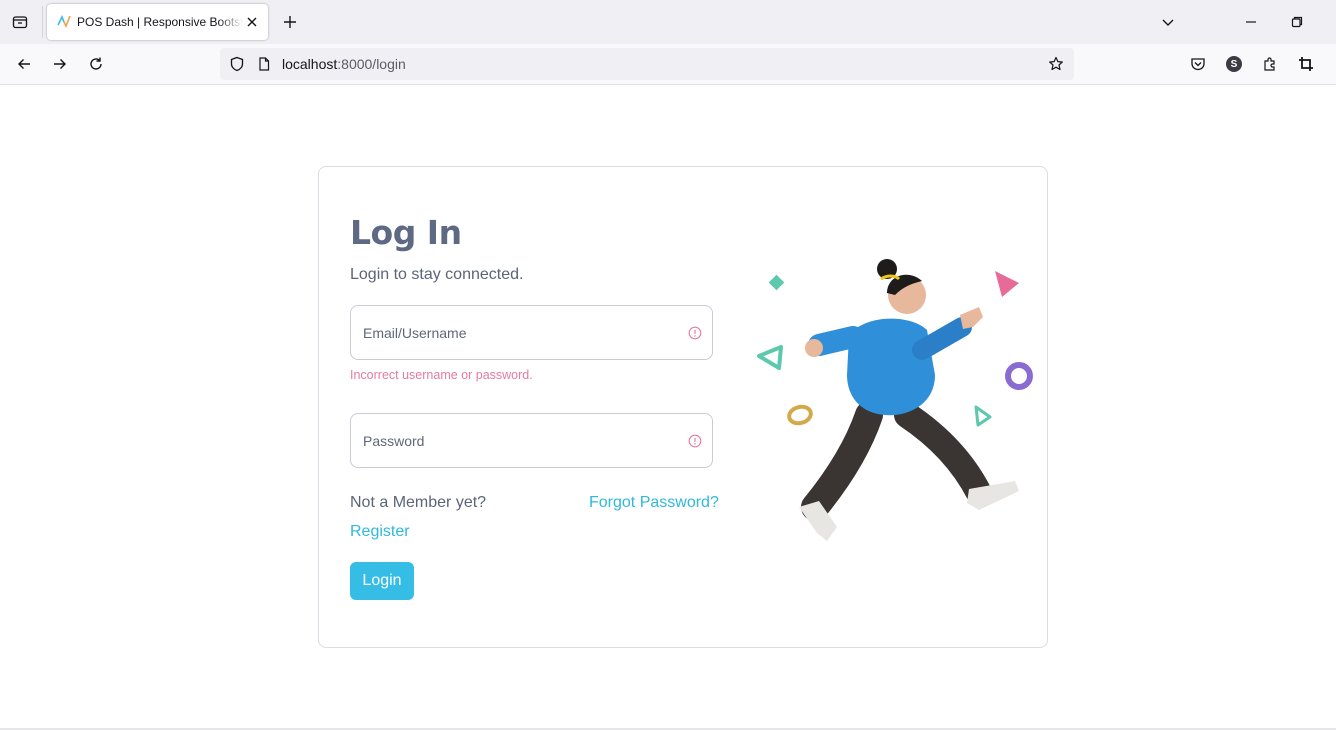 The width and height of the screenshot is (1336, 730). What do you see at coordinates (800, 415) in the screenshot?
I see `gold-ring-shape` at bounding box center [800, 415].